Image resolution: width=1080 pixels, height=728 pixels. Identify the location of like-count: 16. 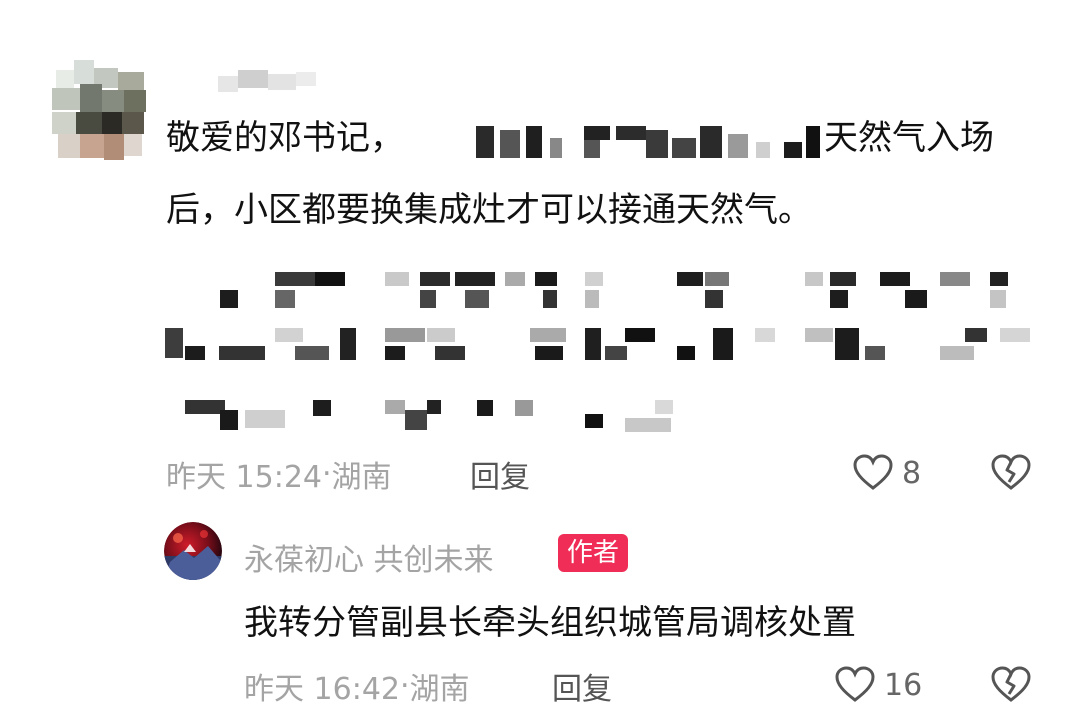
(903, 685).